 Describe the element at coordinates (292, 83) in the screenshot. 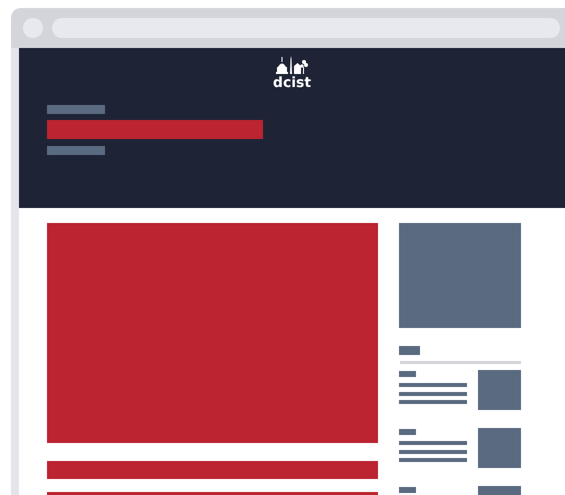

I see `site-logo: dcist` at that location.